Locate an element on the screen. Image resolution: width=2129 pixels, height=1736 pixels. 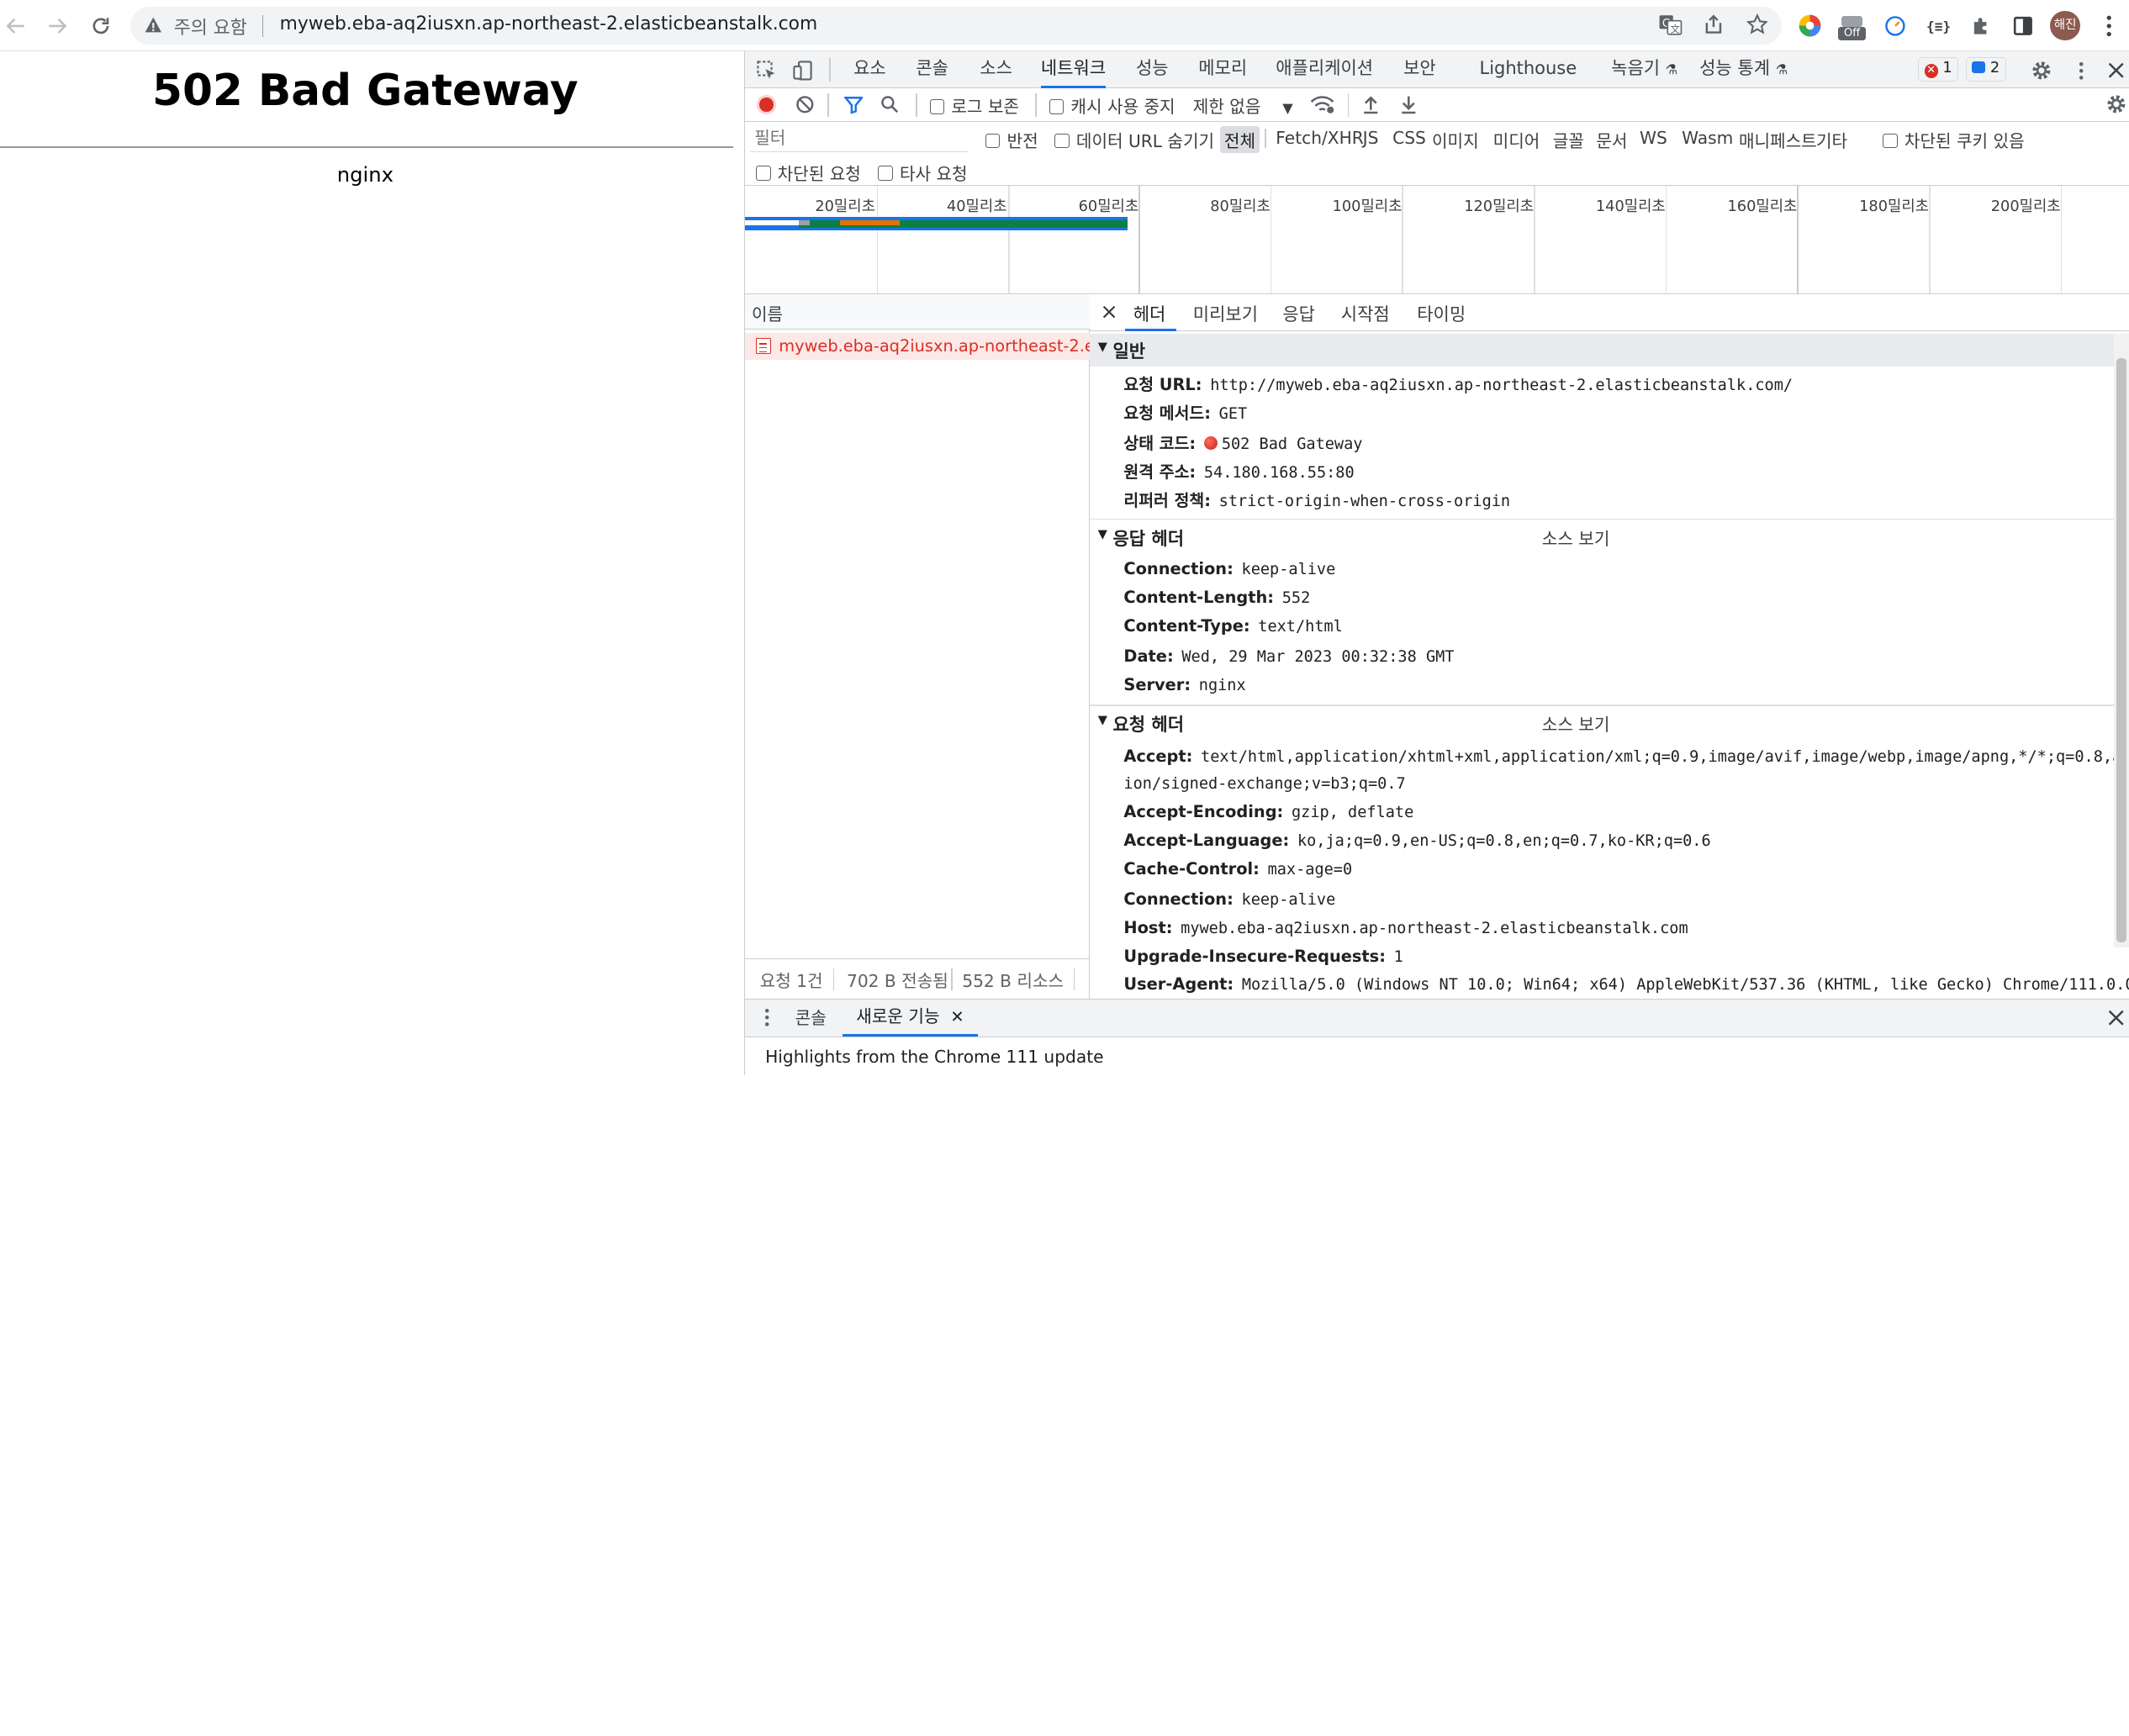
forward-arrow-icon is located at coordinates (58, 26).